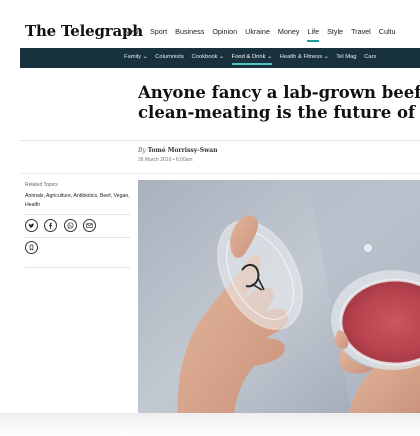 This screenshot has width=420, height=436. I want to click on whatsapp-icon, so click(70, 225).